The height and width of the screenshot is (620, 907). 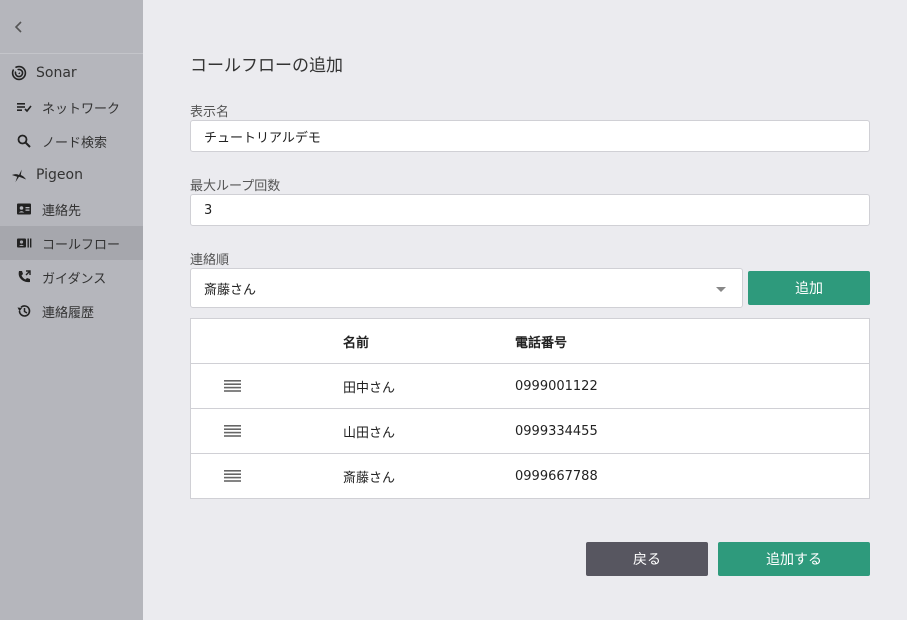 I want to click on submit-add-button: 追加する, so click(x=794, y=559).